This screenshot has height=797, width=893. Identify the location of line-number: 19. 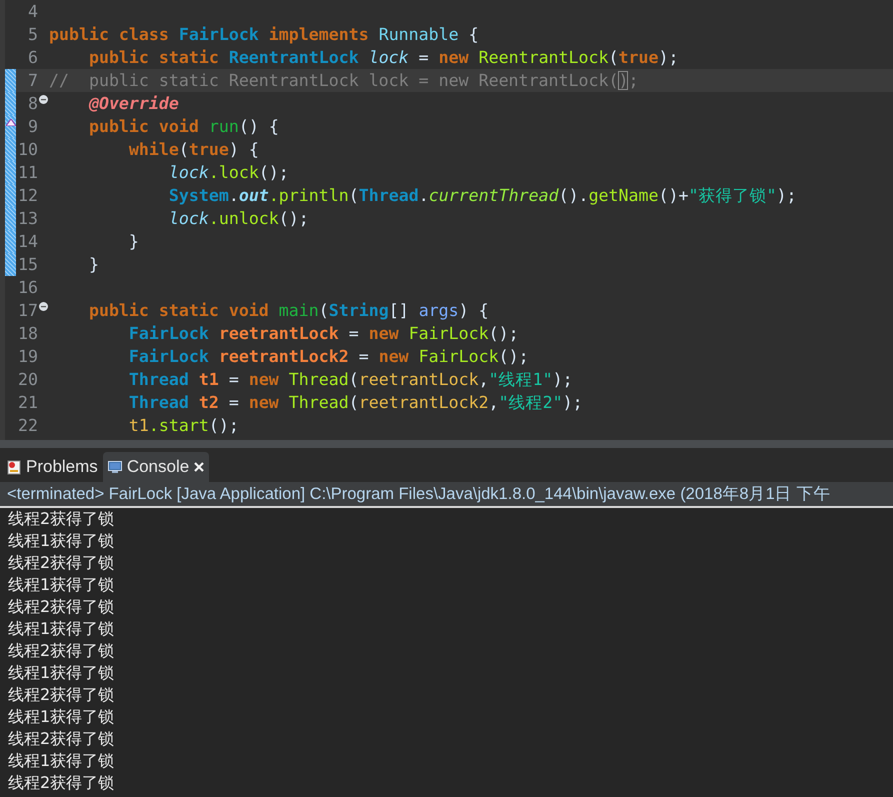
(27, 357).